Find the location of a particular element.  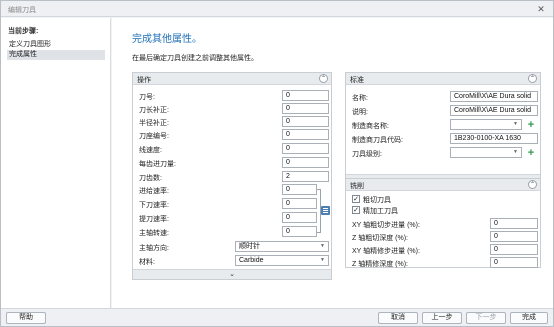

material-label: 材料: is located at coordinates (147, 262).